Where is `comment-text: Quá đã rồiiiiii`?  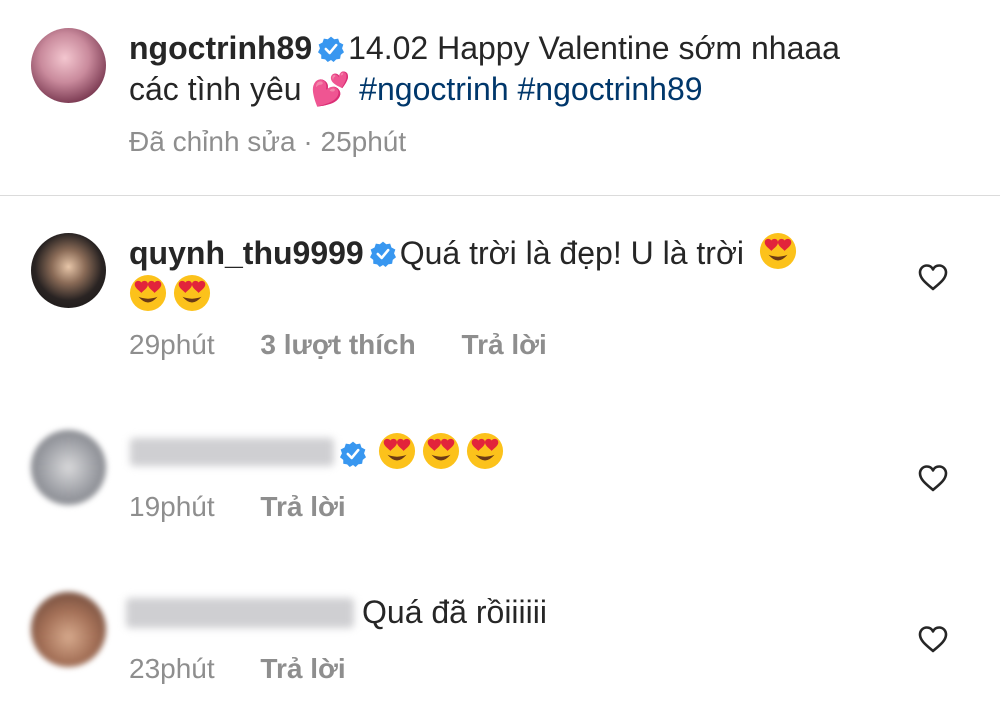
comment-text: Quá đã rồiiiiii is located at coordinates (454, 612).